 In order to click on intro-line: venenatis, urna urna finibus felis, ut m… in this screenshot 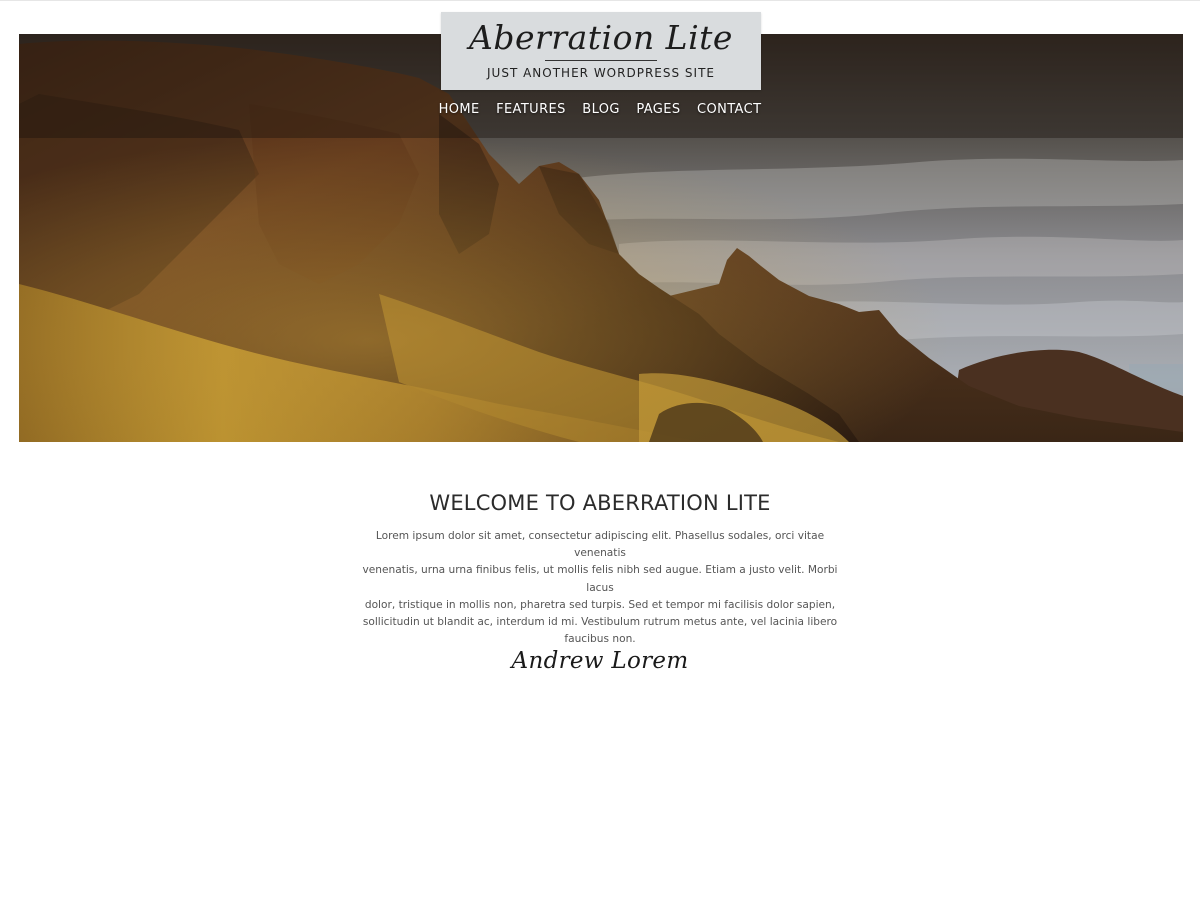, I will do `click(600, 579)`.